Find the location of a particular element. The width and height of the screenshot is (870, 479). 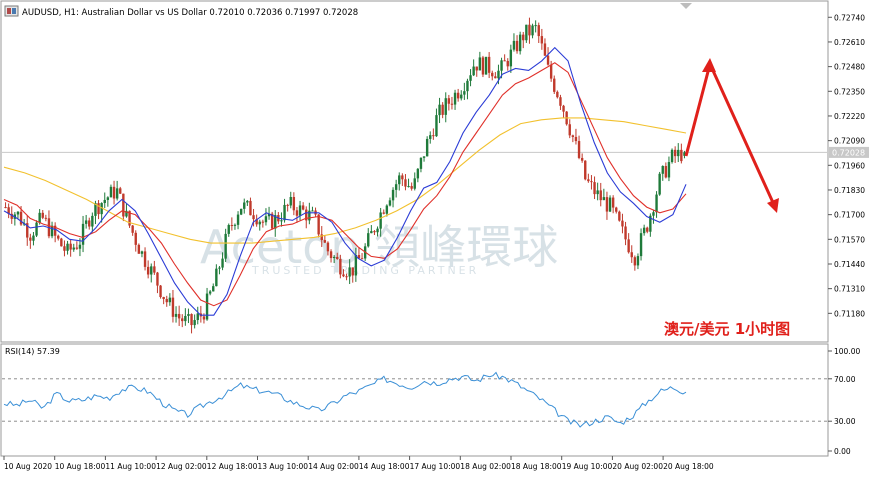

time-tick-label: 12 Aug 18:00 is located at coordinates (232, 466).